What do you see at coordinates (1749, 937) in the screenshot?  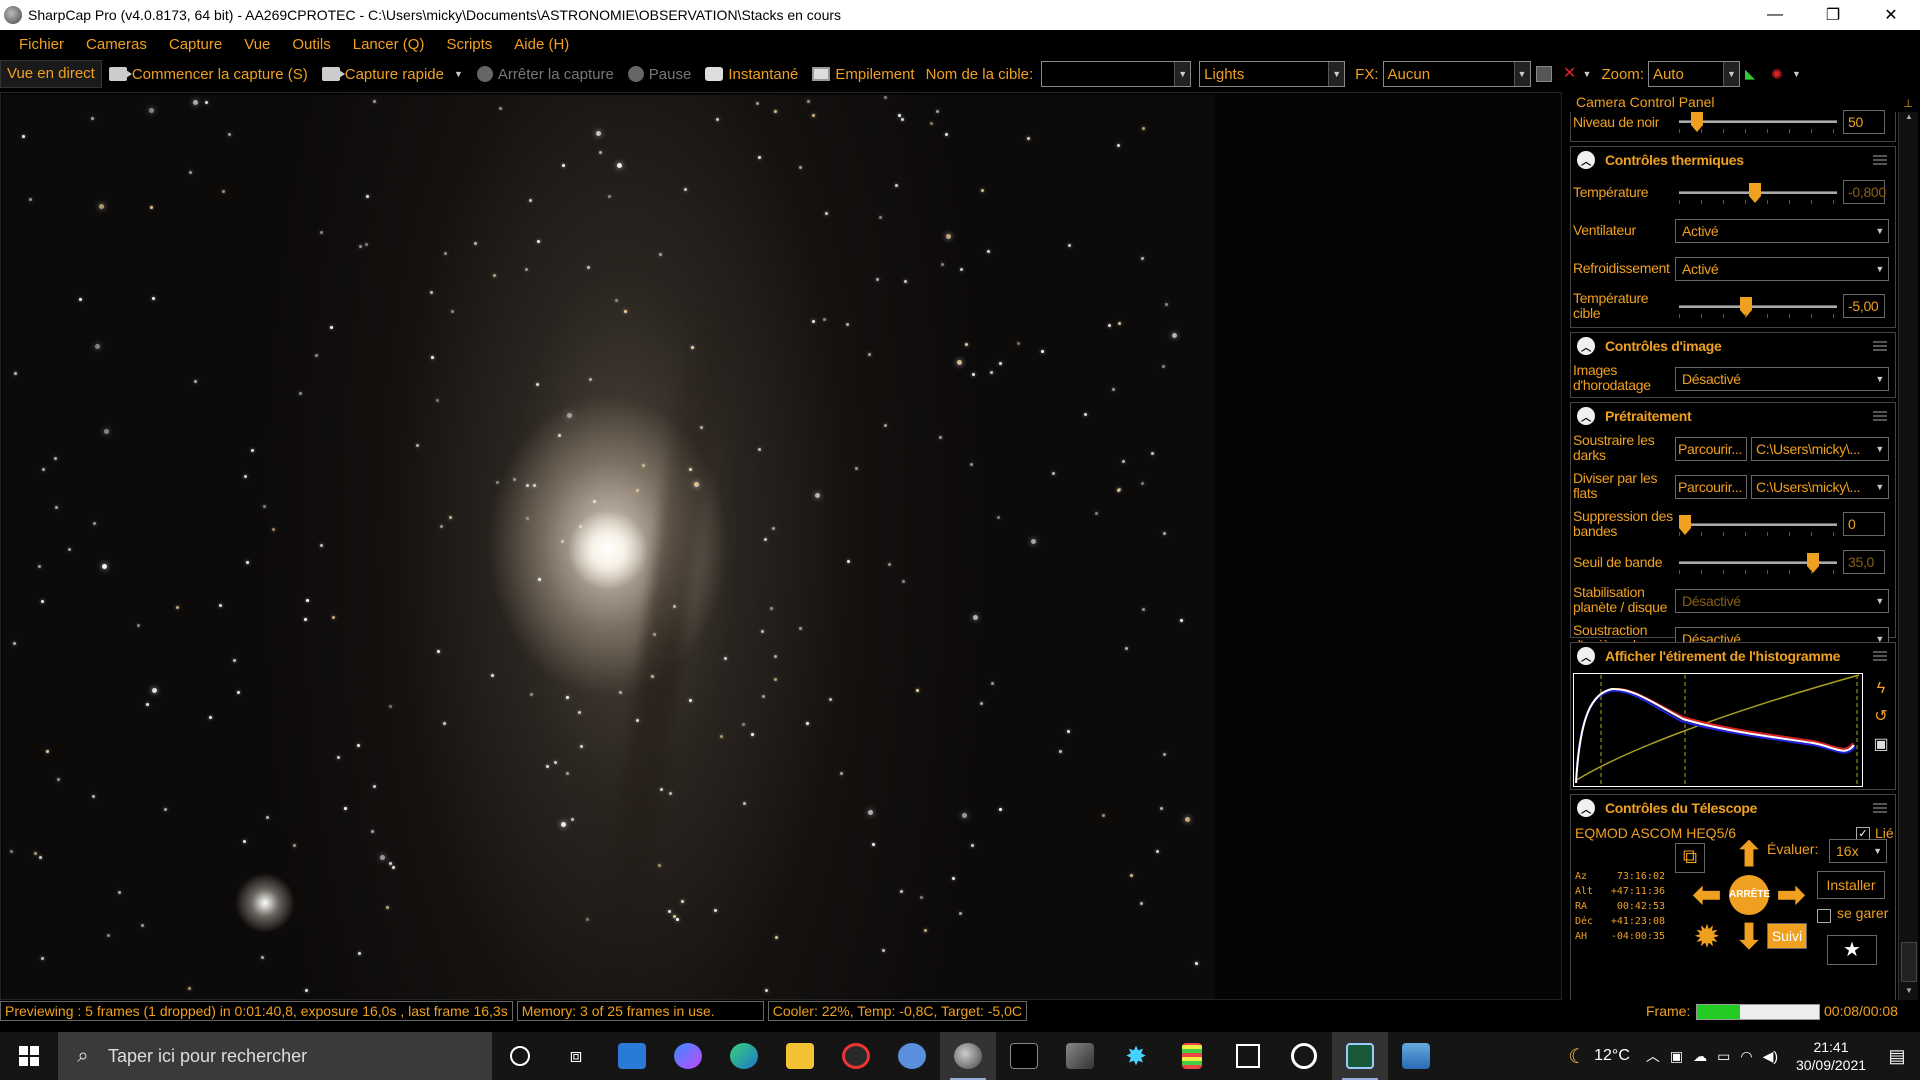 I see `south-arrow-button: ⬇` at bounding box center [1749, 937].